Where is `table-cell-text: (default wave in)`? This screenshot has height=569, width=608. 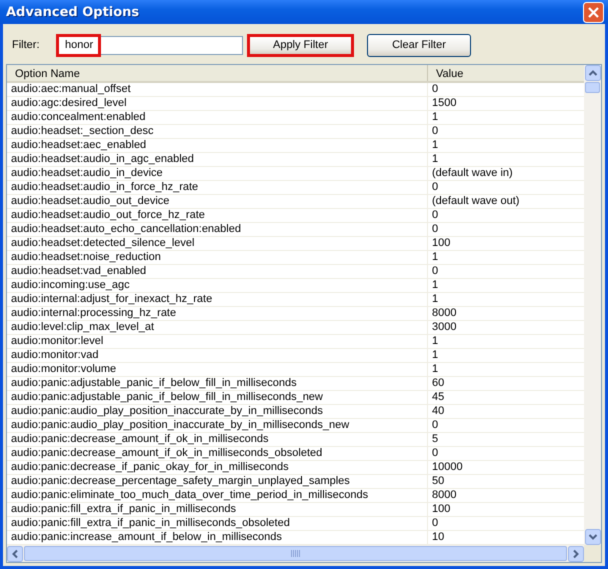 table-cell-text: (default wave in) is located at coordinates (472, 173).